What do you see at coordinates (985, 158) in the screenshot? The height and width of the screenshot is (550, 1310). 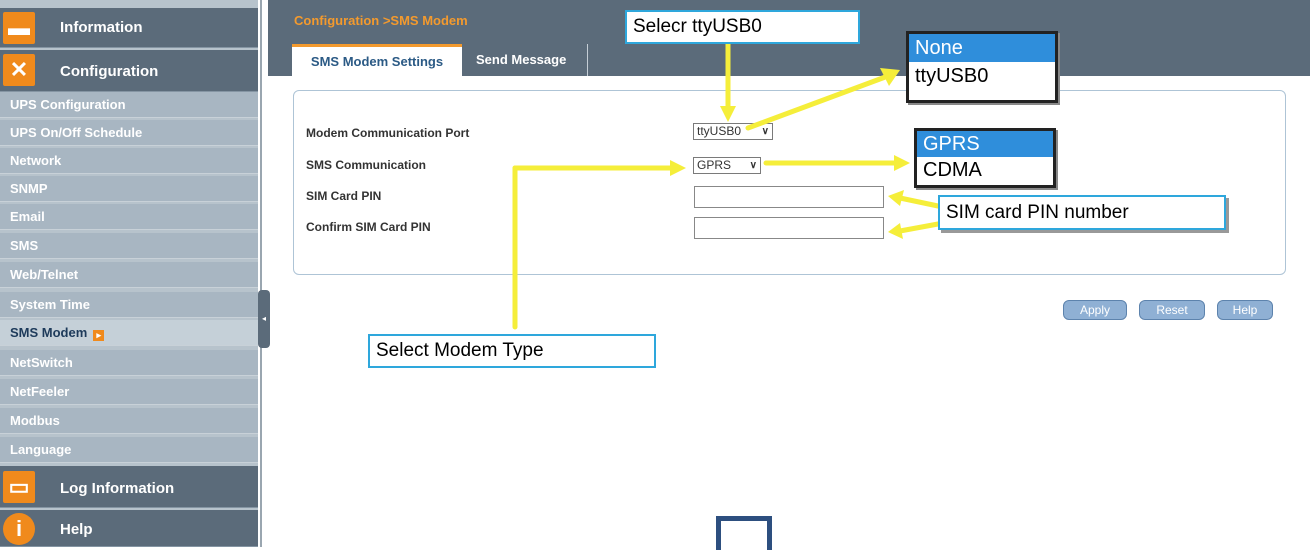 I see `comm-options-image: GPRS CDMA` at bounding box center [985, 158].